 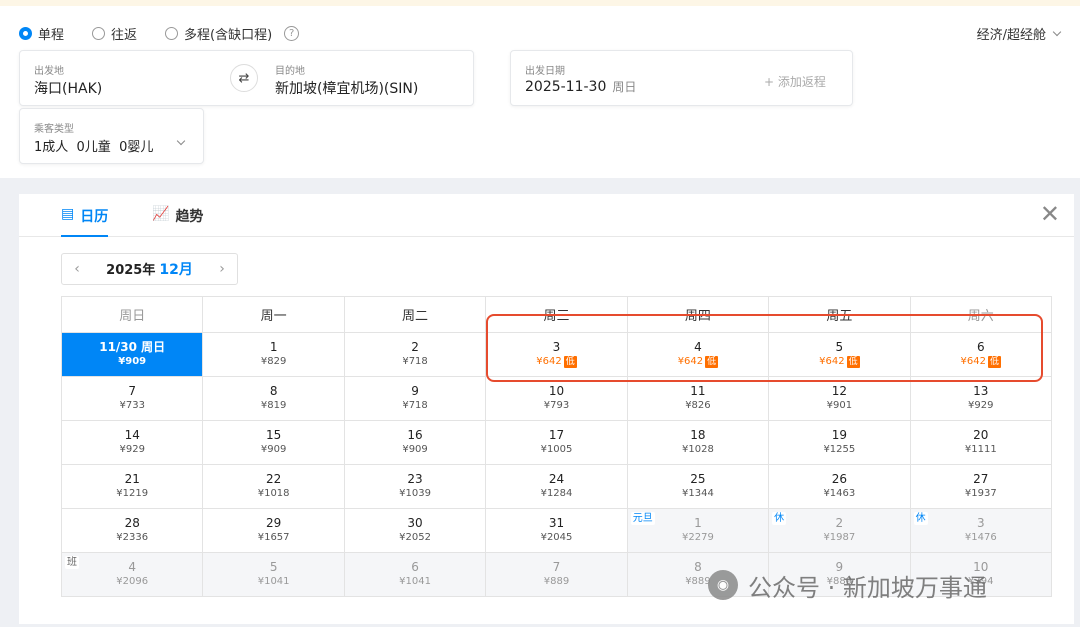 What do you see at coordinates (698, 315) in the screenshot?
I see `weekday-header: 周四` at bounding box center [698, 315].